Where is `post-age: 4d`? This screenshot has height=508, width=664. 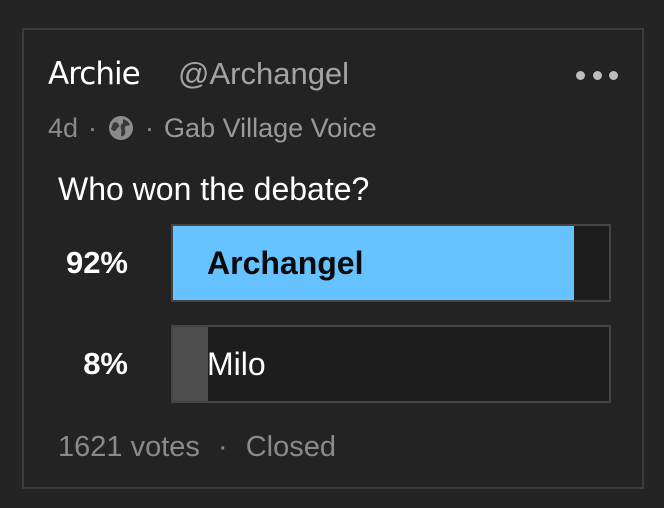
post-age: 4d is located at coordinates (63, 128).